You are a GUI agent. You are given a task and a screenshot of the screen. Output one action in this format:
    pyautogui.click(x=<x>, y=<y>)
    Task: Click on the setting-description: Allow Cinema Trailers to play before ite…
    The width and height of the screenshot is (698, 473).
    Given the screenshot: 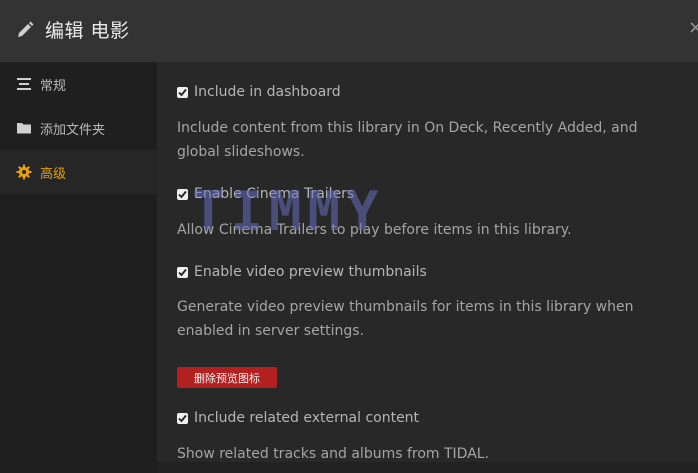 What is the action you would take?
    pyautogui.click(x=374, y=230)
    